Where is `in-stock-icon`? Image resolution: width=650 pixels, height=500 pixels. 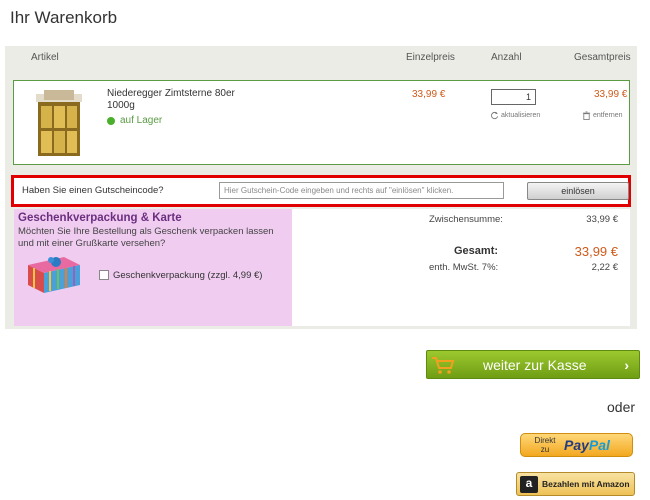 in-stock-icon is located at coordinates (111, 120).